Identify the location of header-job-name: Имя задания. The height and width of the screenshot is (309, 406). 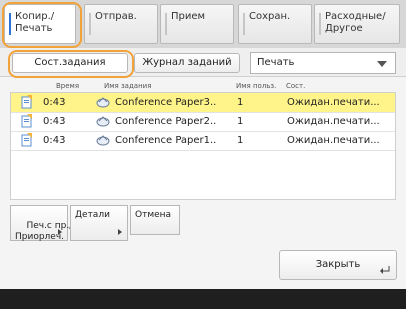
(128, 86).